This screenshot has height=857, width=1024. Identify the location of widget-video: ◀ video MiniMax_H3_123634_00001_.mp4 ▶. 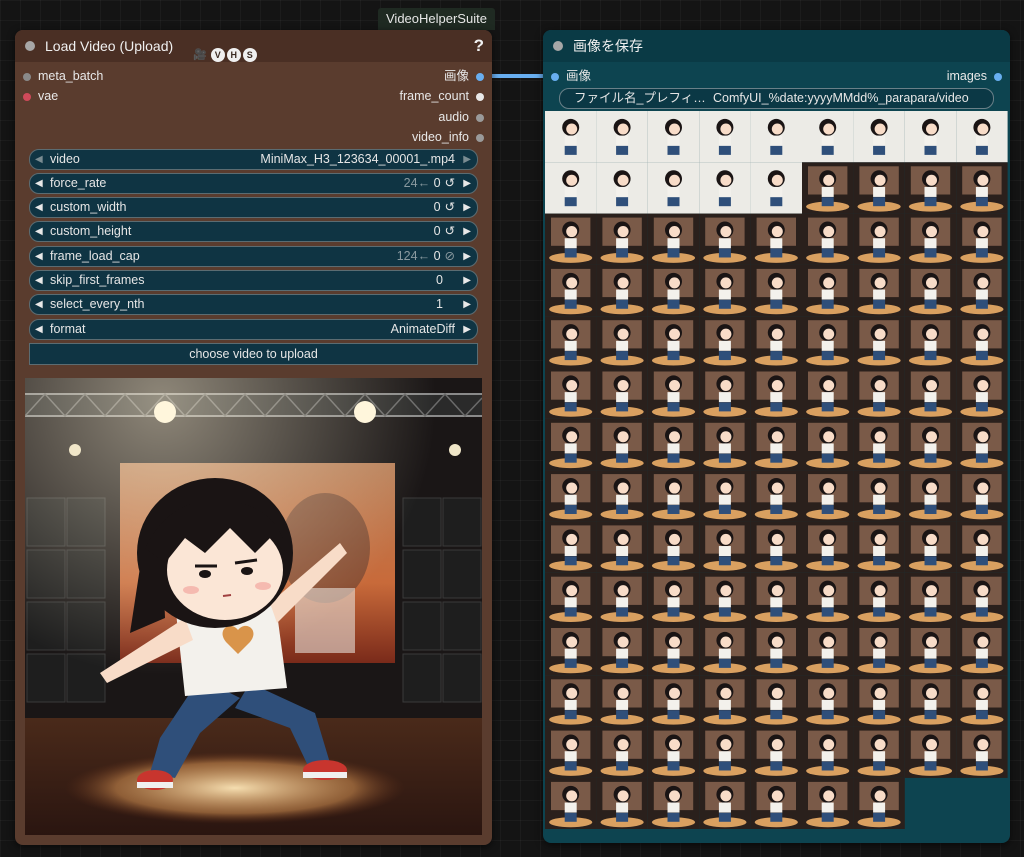
(253, 159).